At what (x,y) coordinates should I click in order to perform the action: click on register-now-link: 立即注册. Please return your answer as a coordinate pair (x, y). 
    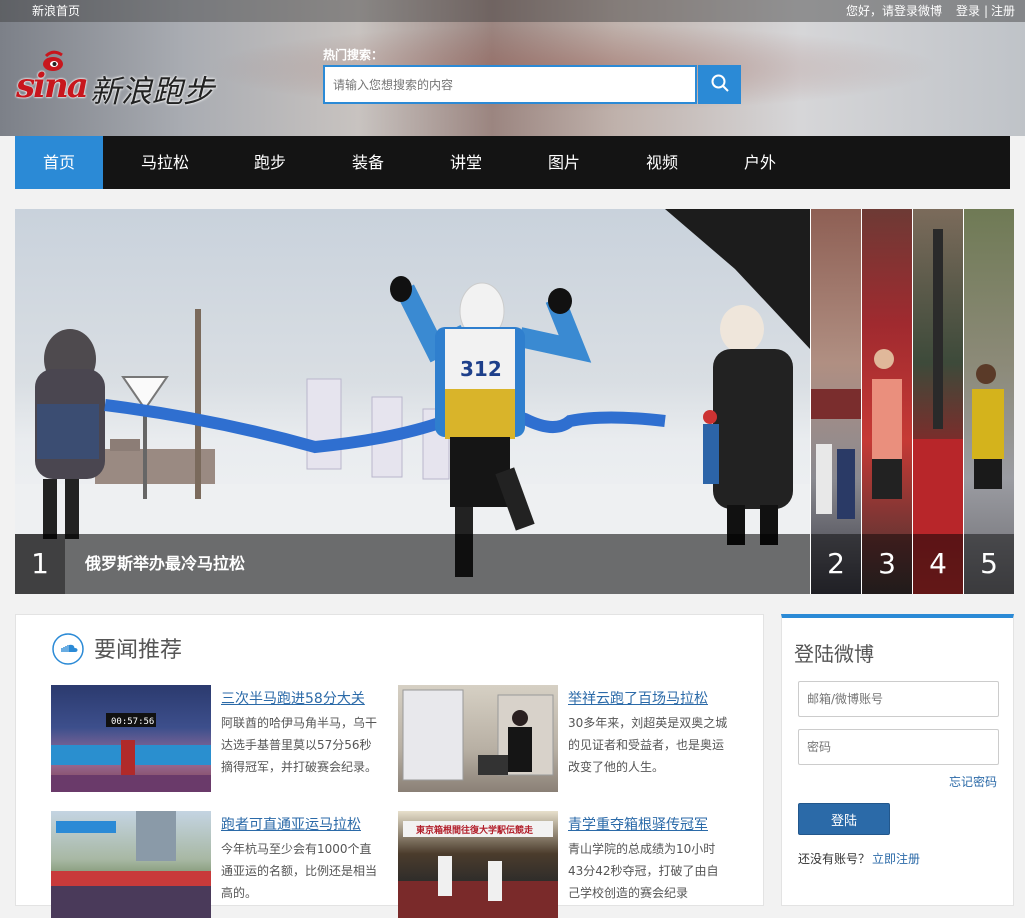
    Looking at the image, I should click on (896, 858).